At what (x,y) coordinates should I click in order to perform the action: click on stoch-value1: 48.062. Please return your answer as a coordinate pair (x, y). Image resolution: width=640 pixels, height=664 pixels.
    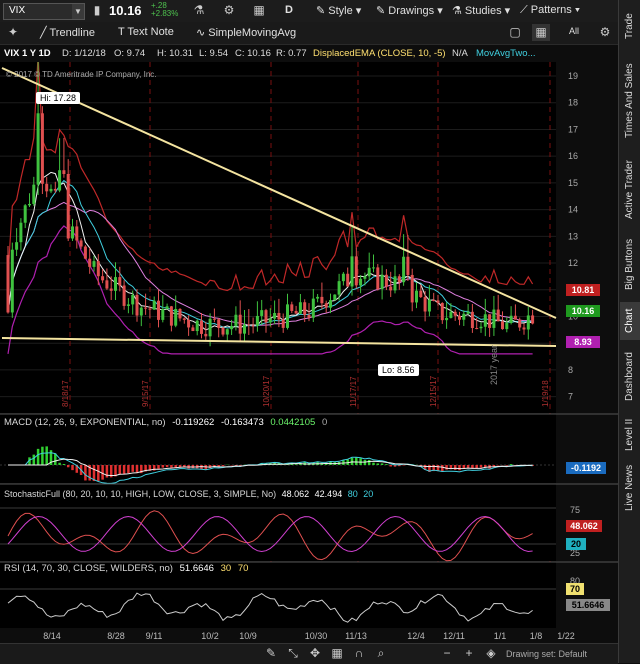
    Looking at the image, I should click on (295, 494).